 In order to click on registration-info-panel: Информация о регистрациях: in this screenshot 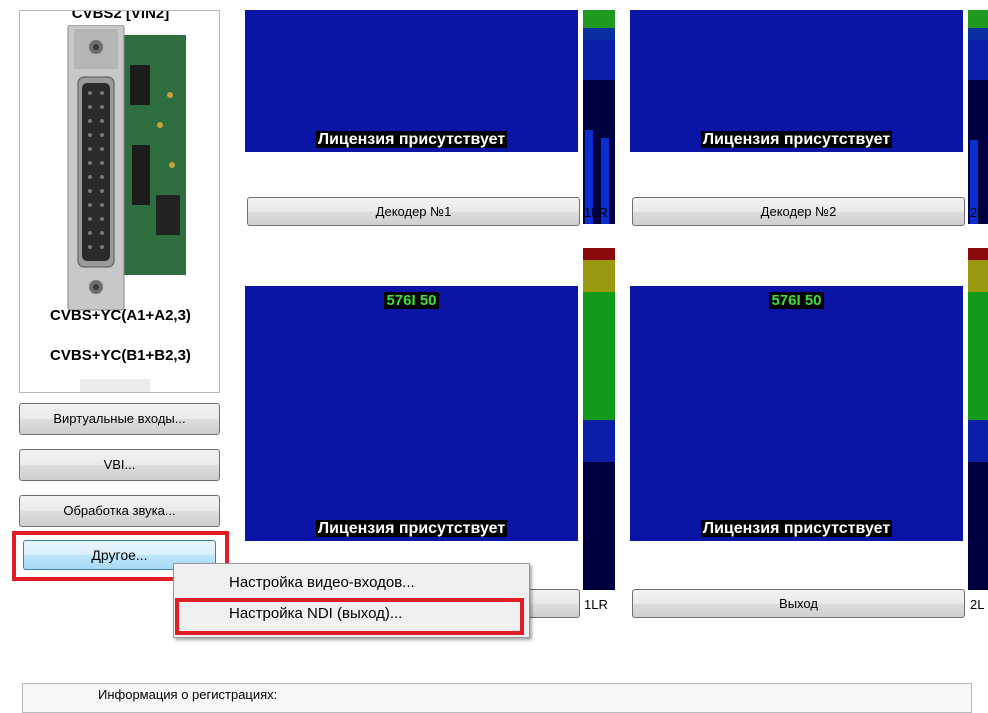, I will do `click(497, 698)`.